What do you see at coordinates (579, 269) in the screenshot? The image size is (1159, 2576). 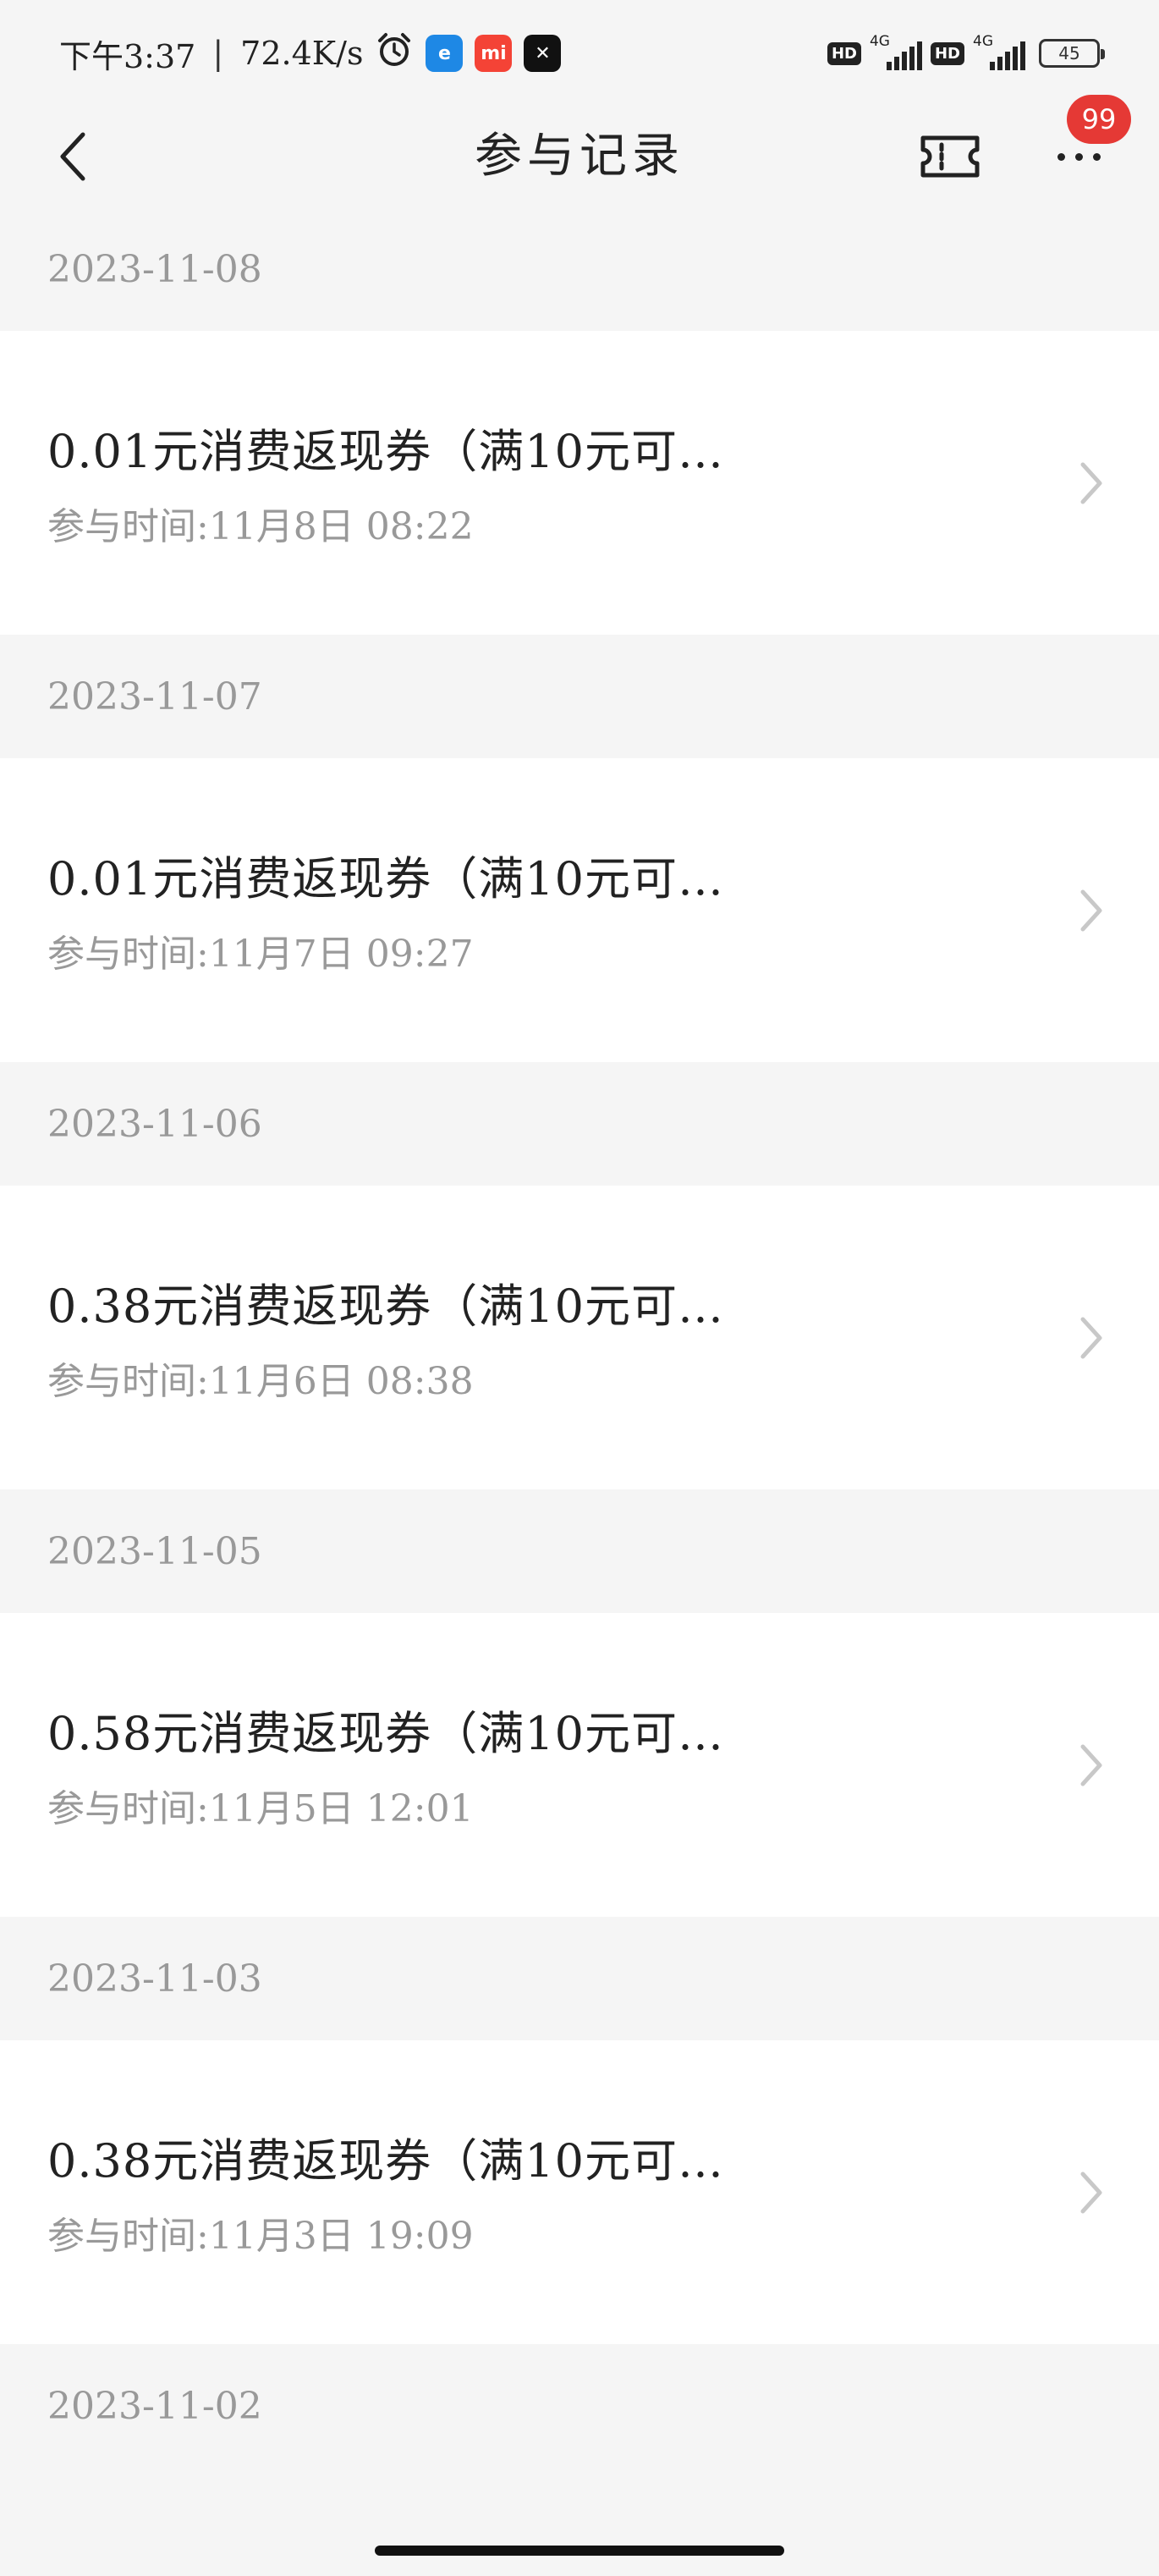 I see `date-header: 2023-11-08` at bounding box center [579, 269].